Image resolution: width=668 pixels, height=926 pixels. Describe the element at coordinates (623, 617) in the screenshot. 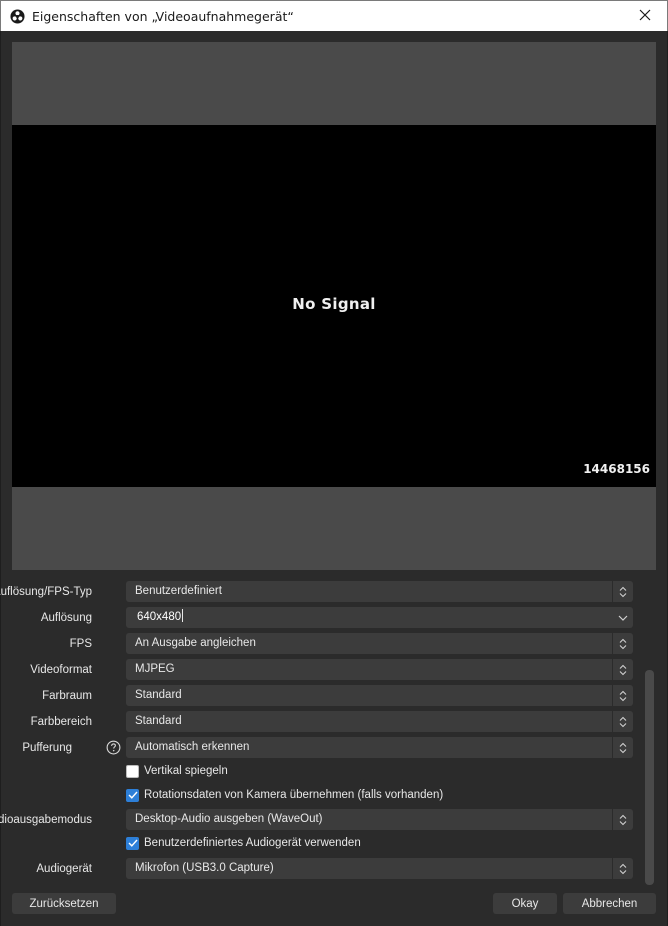

I see `chevron-down-icon` at that location.